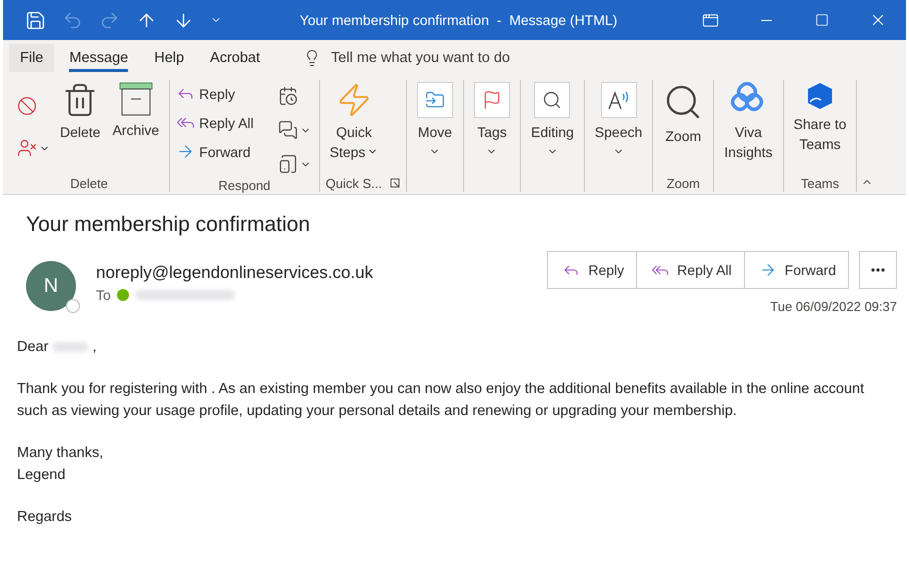 The image size is (909, 567). What do you see at coordinates (434, 119) in the screenshot?
I see `ribbon-button: Move` at bounding box center [434, 119].